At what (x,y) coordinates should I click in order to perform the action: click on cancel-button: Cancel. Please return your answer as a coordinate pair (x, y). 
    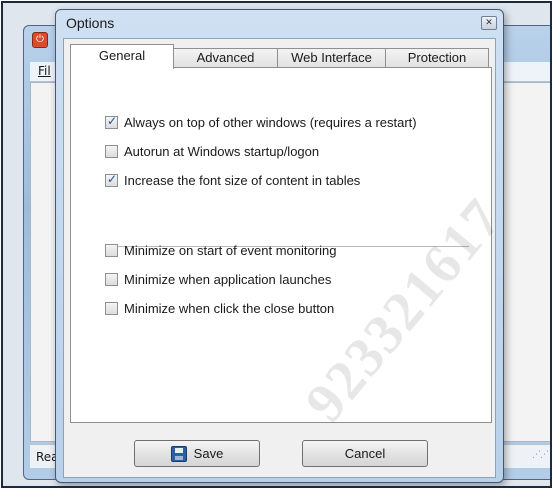
    Looking at the image, I should click on (365, 453).